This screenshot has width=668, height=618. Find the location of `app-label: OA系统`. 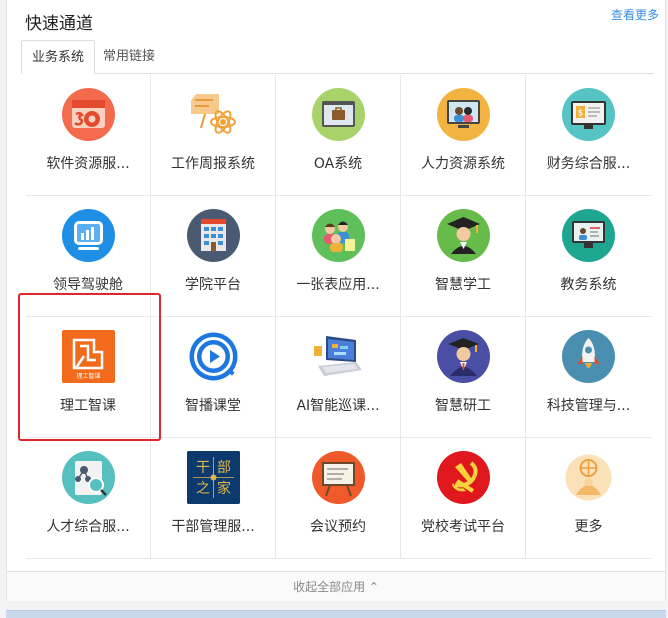

app-label: OA系统 is located at coordinates (338, 164).